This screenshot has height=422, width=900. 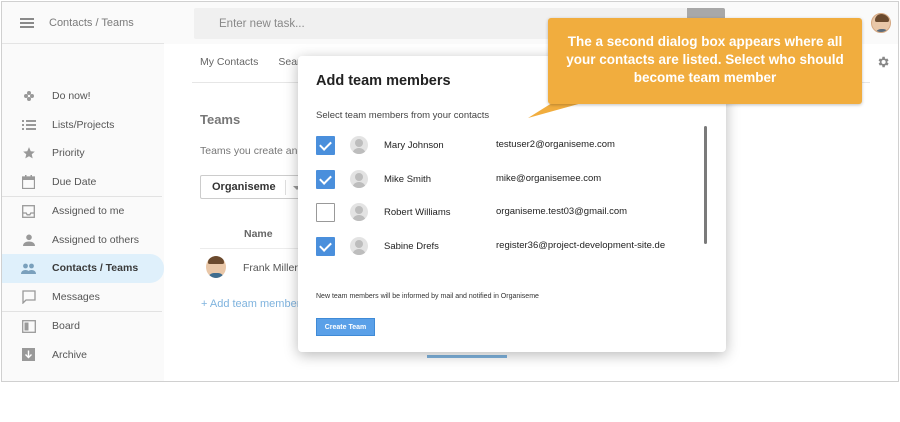 What do you see at coordinates (250, 304) in the screenshot?
I see `add-team-member-link: + Add team member` at bounding box center [250, 304].